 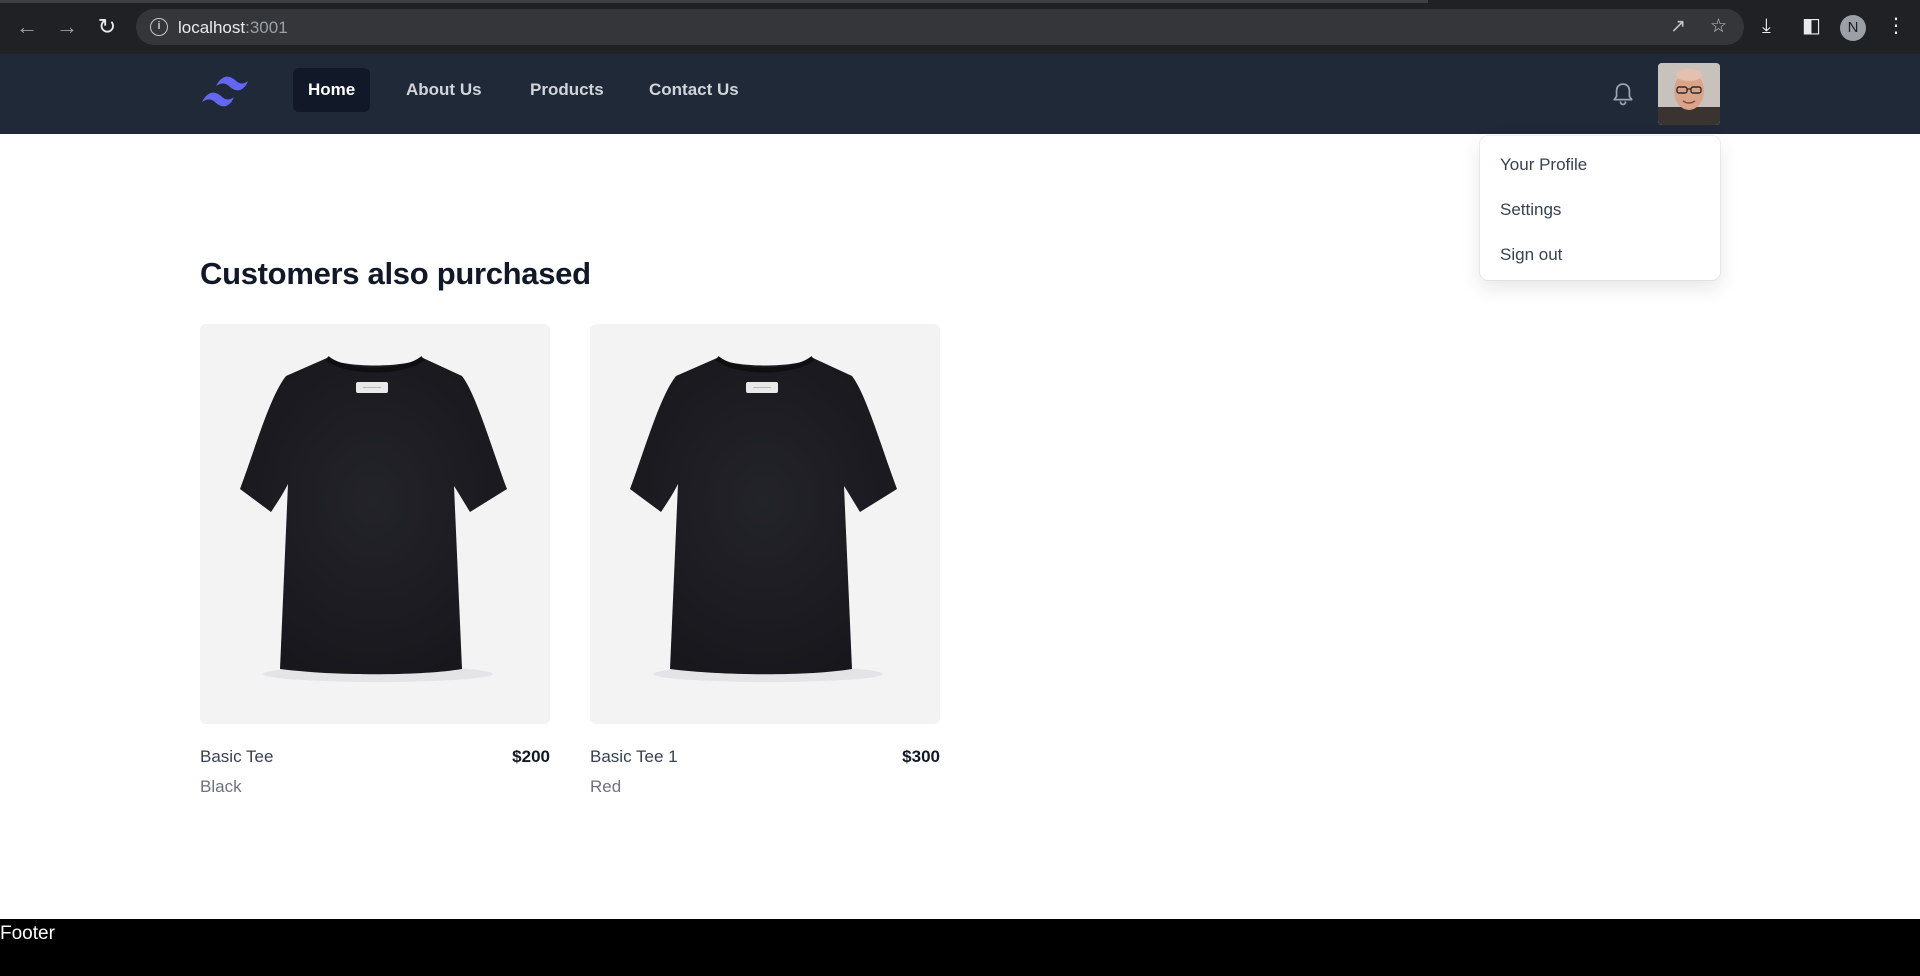 I want to click on download-icon: ⤓, so click(x=1766, y=26).